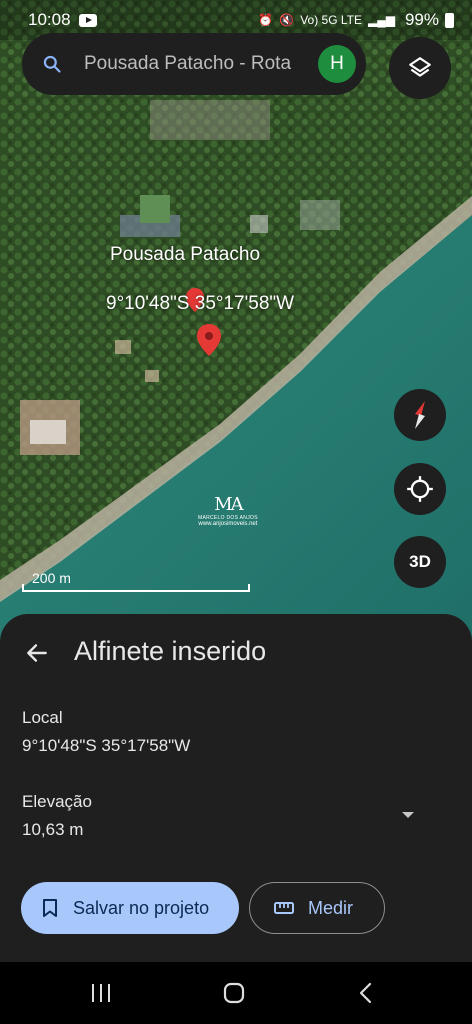 Image resolution: width=472 pixels, height=1024 pixels. Describe the element at coordinates (209, 340) in the screenshot. I see `dropped-pin-icon` at that location.